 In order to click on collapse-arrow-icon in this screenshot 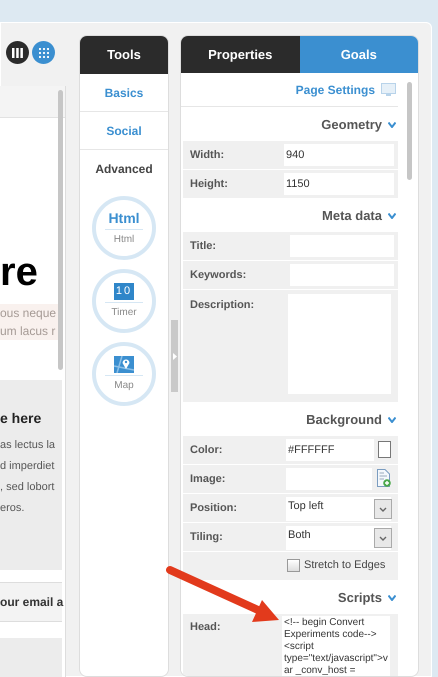, I will do `click(174, 356)`.